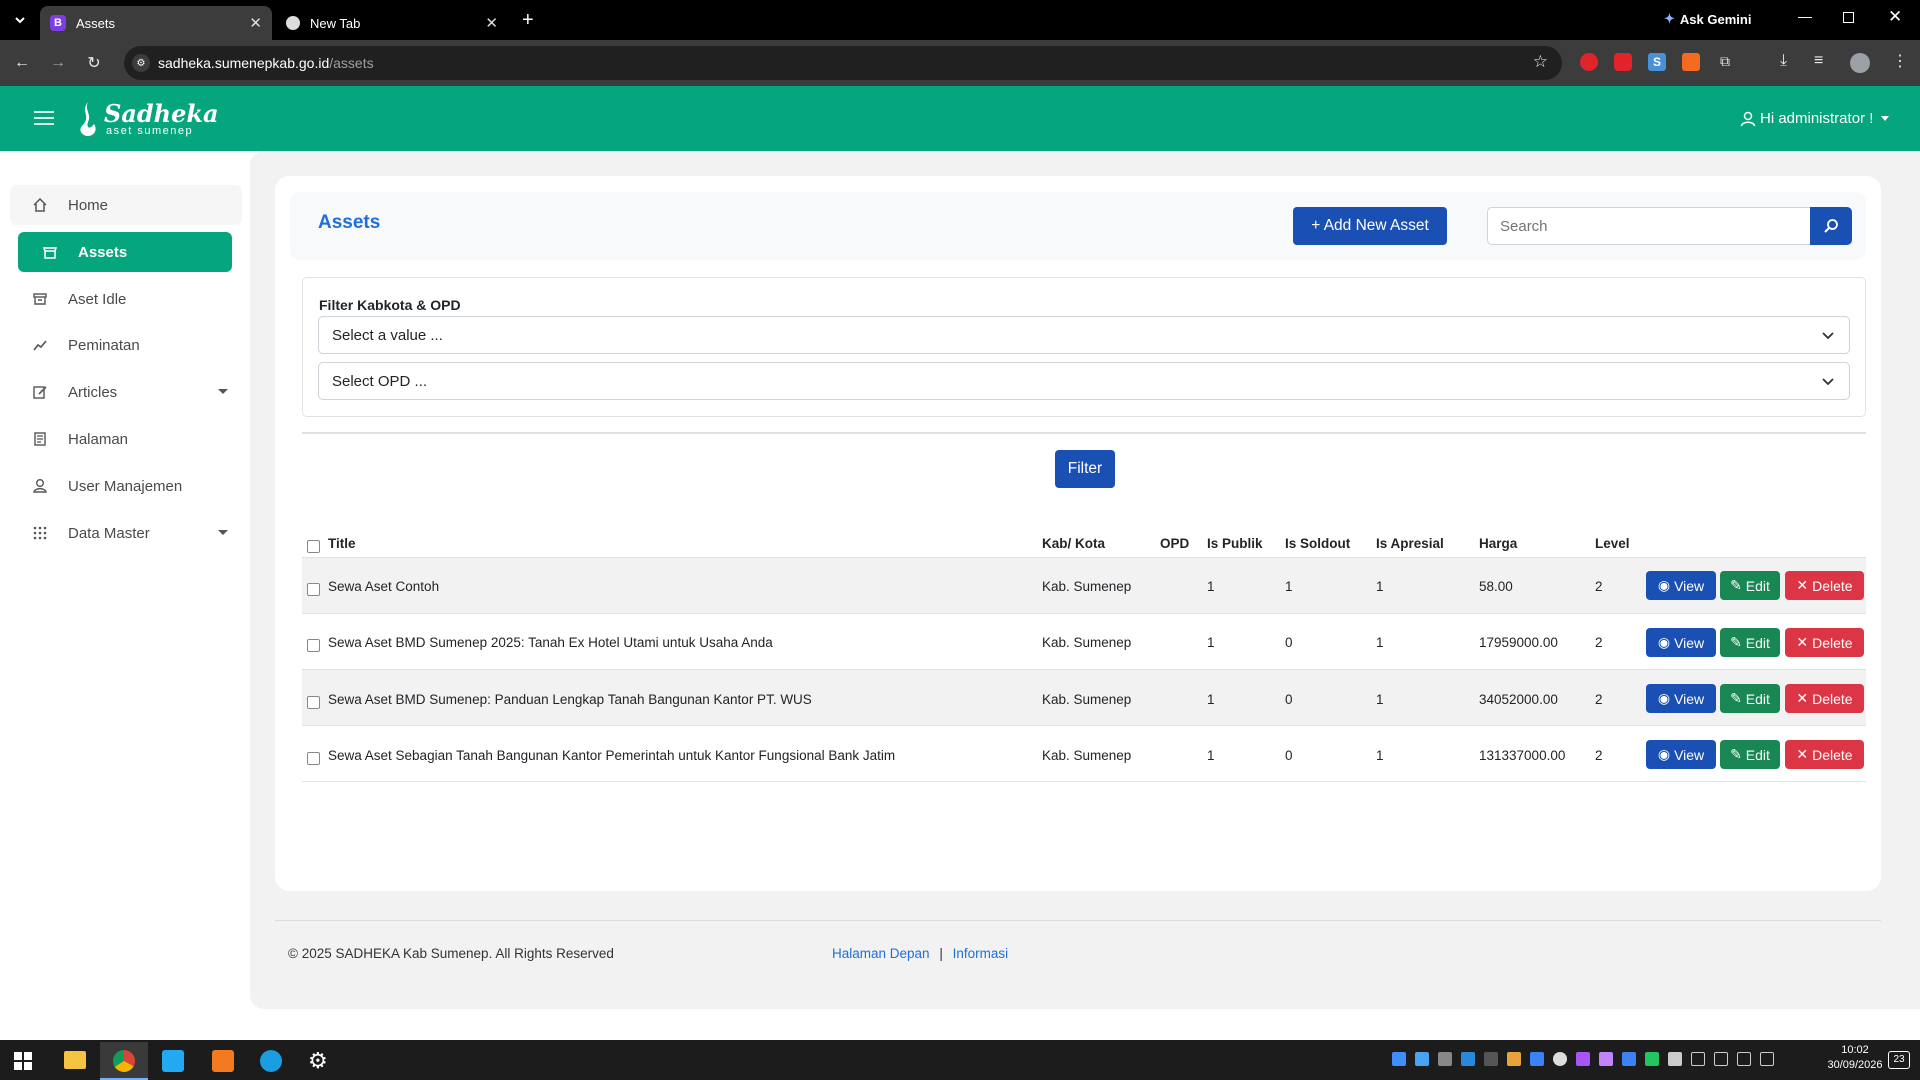 This screenshot has width=1920, height=1080. Describe the element at coordinates (126, 533) in the screenshot. I see `sidebar-item-data-master: Data Master` at that location.